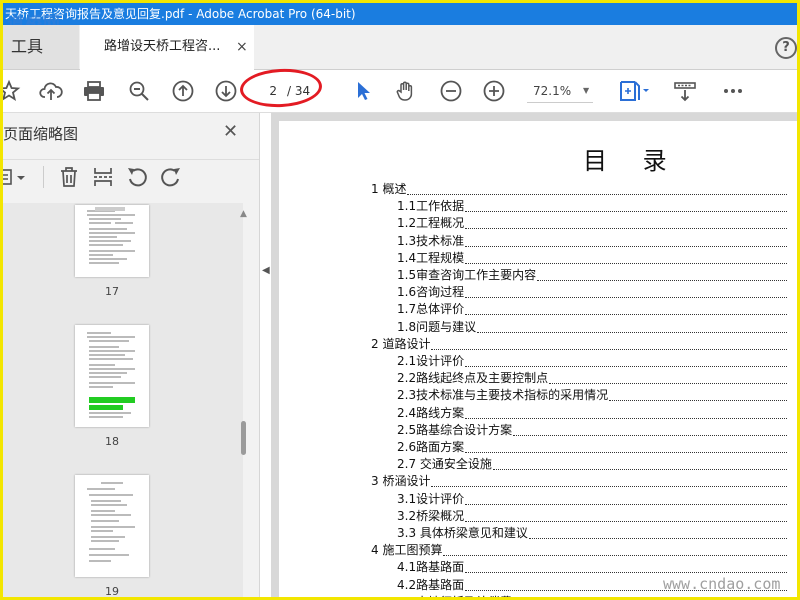  I want to click on toc-subsection: 1.1工作依据, so click(592, 207).